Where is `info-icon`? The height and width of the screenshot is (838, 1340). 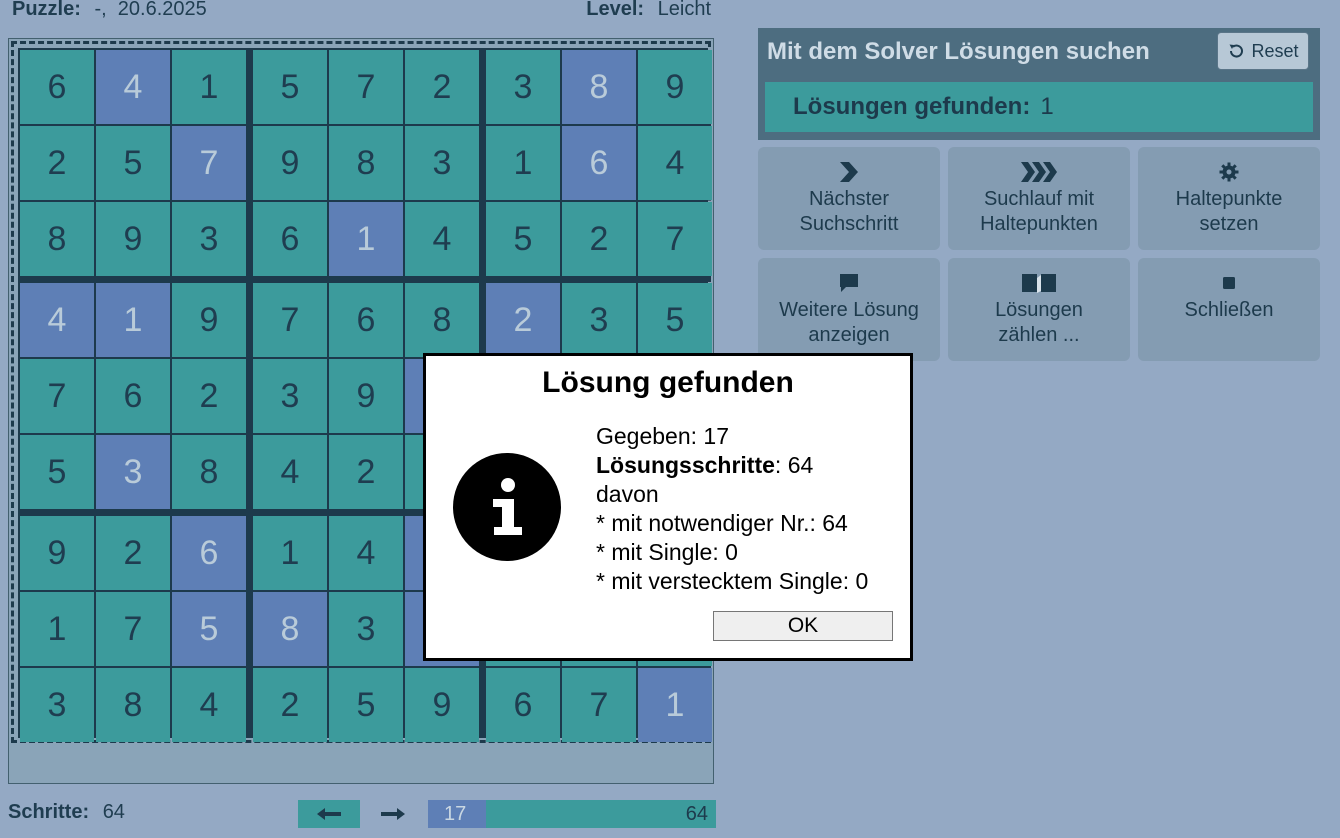 info-icon is located at coordinates (507, 507).